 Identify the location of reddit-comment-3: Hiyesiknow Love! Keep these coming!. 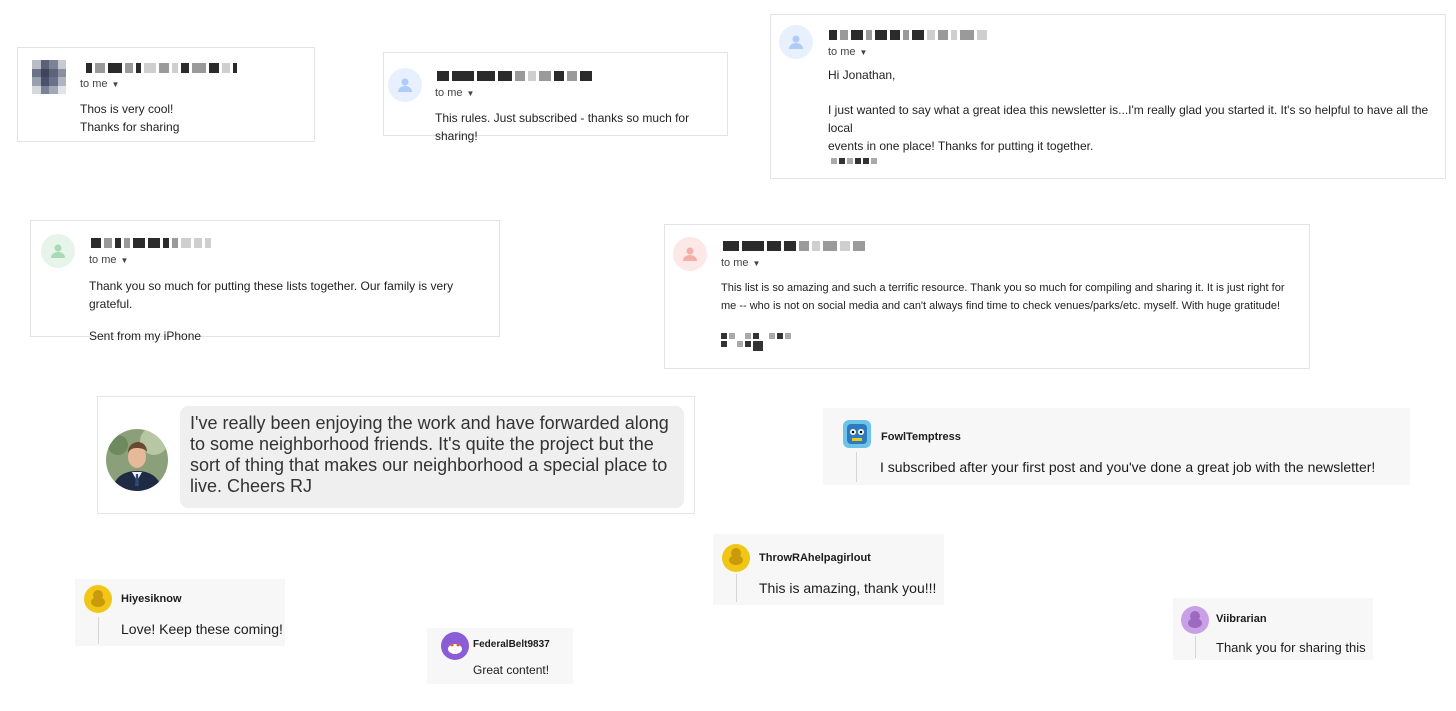
(180, 612).